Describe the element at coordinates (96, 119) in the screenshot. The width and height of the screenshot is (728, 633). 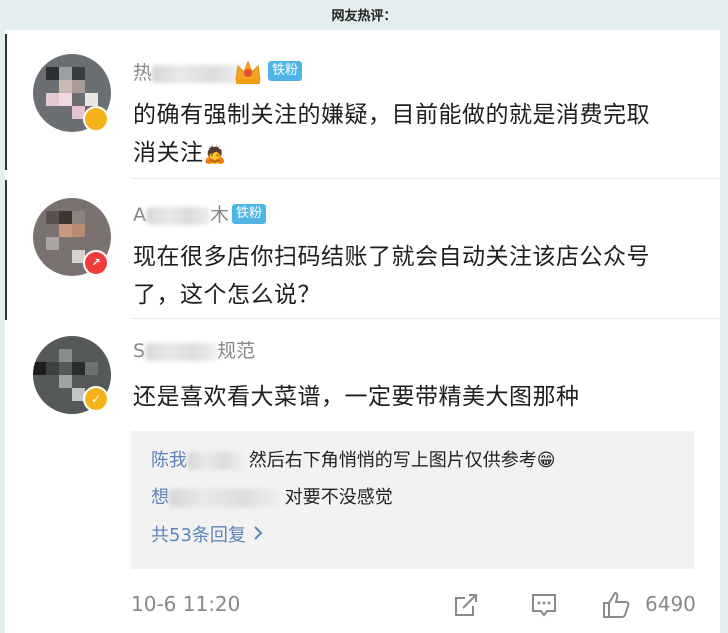
I see `verified-badge-icon` at that location.